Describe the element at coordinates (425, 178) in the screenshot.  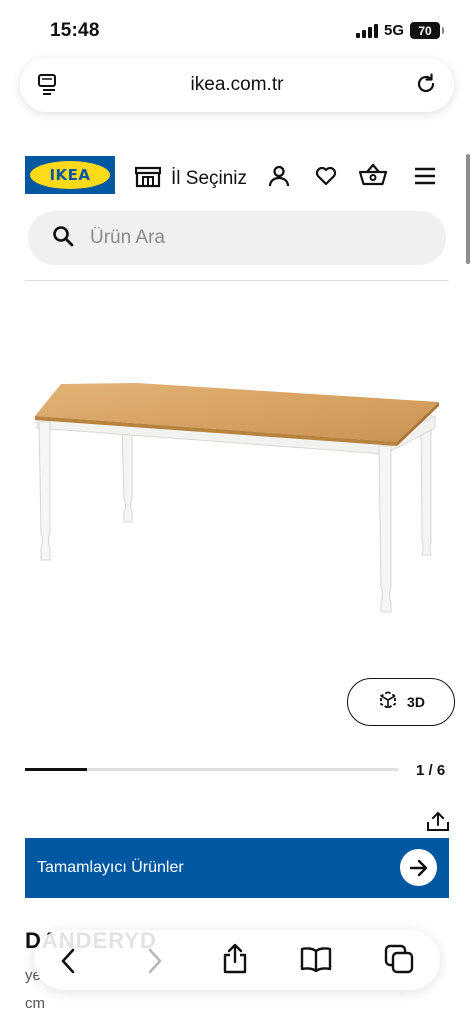
I see `hamburger-menu-icon` at that location.